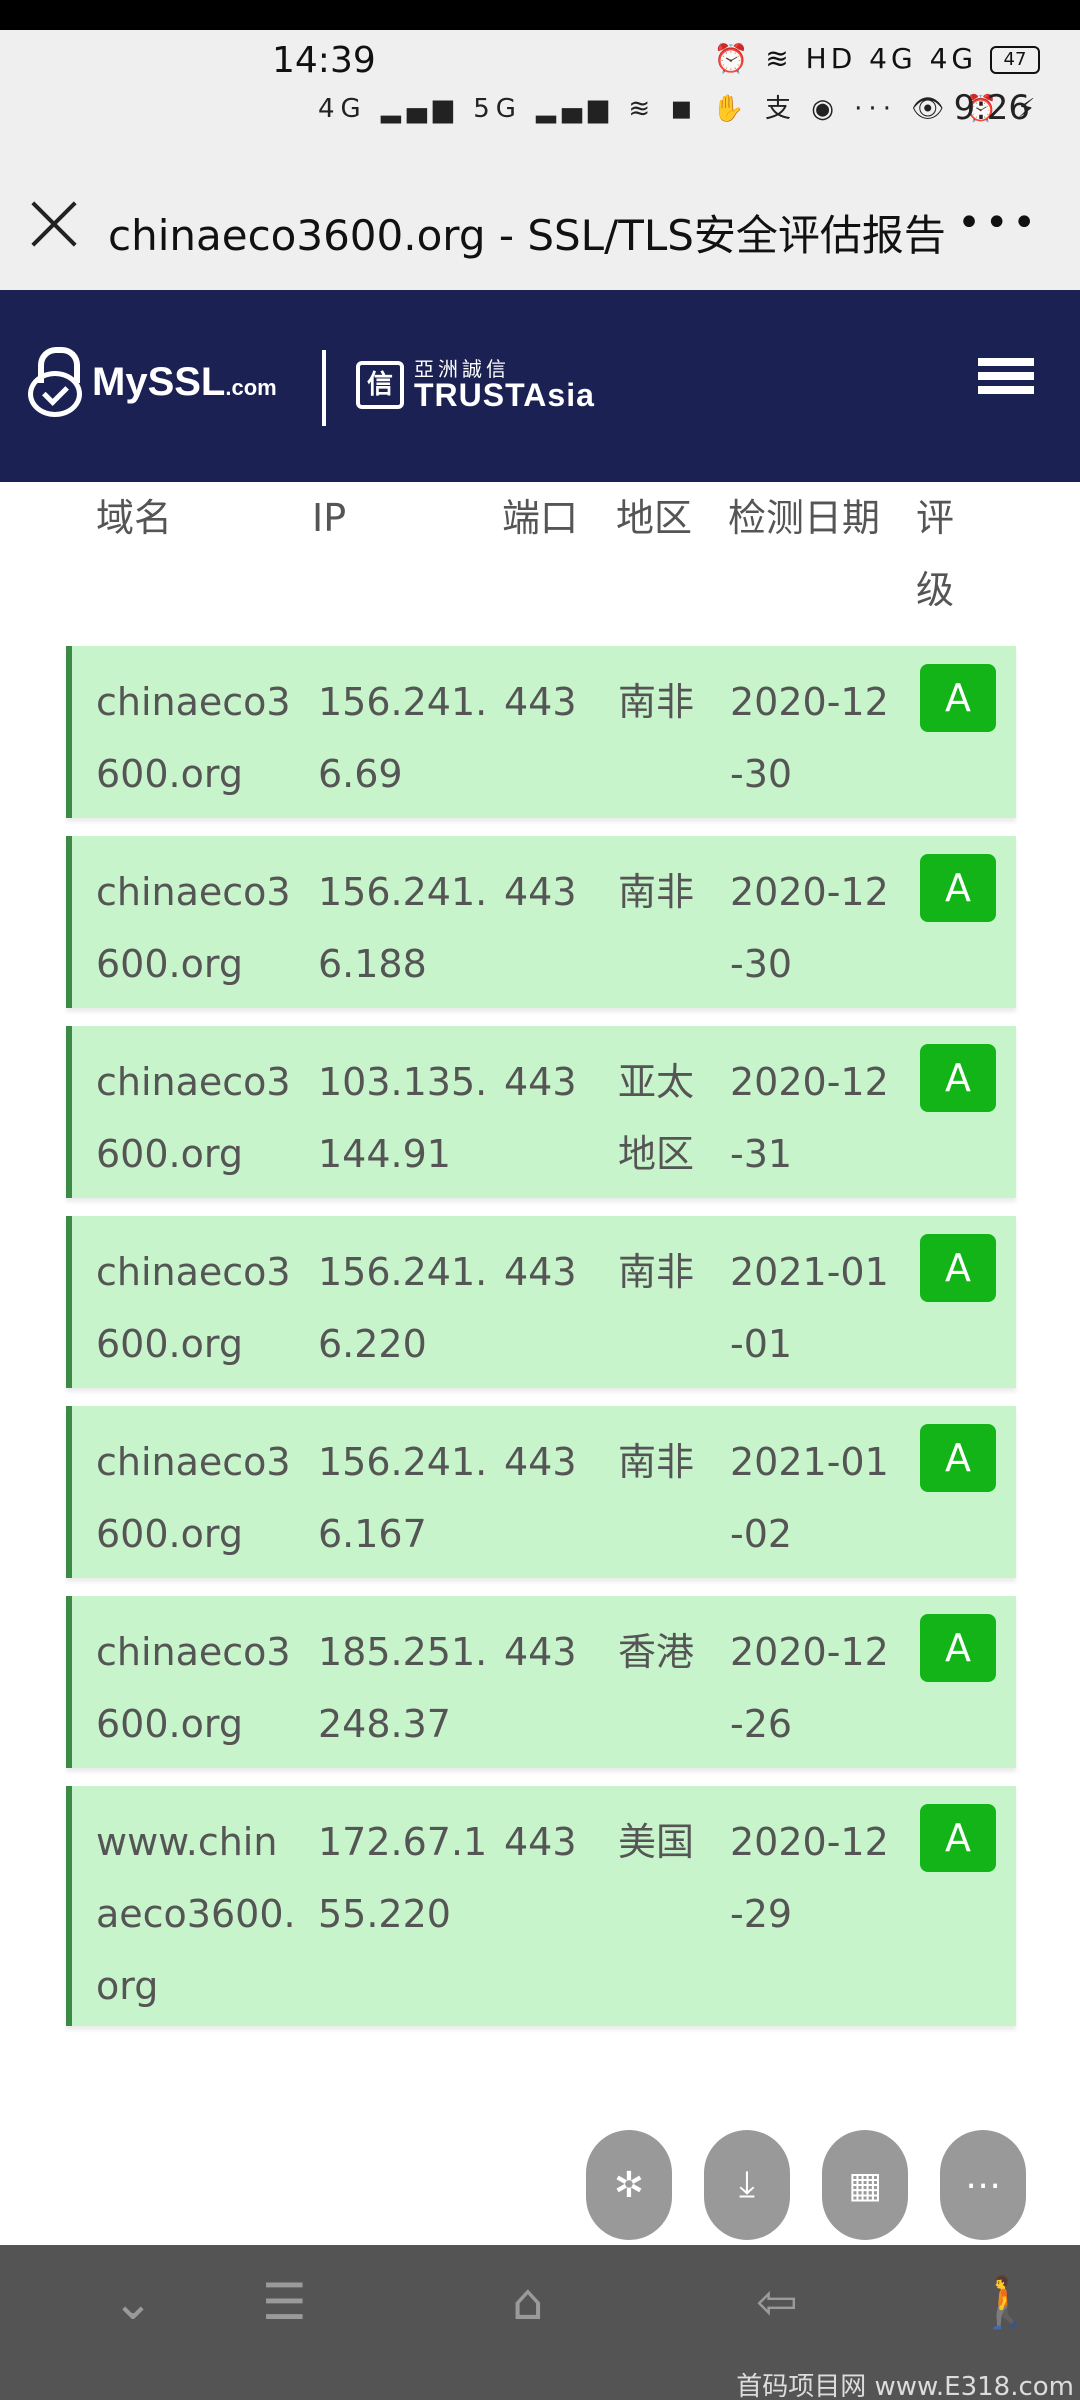 This screenshot has height=2403, width=1080. I want to click on table-header: 域名 IP 端口 地区 检测日期 评级, so click(540, 547).